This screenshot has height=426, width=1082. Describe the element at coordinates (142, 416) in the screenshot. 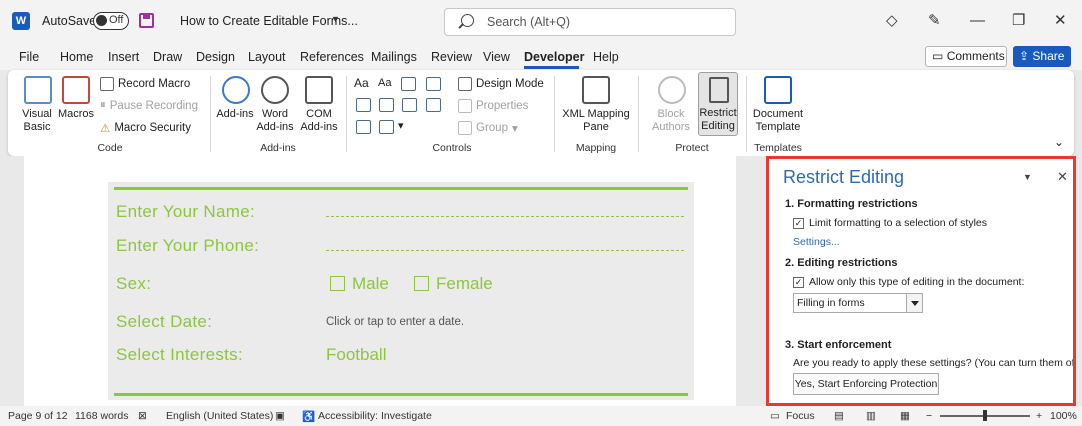

I see `proofing-icon: ⊠` at that location.